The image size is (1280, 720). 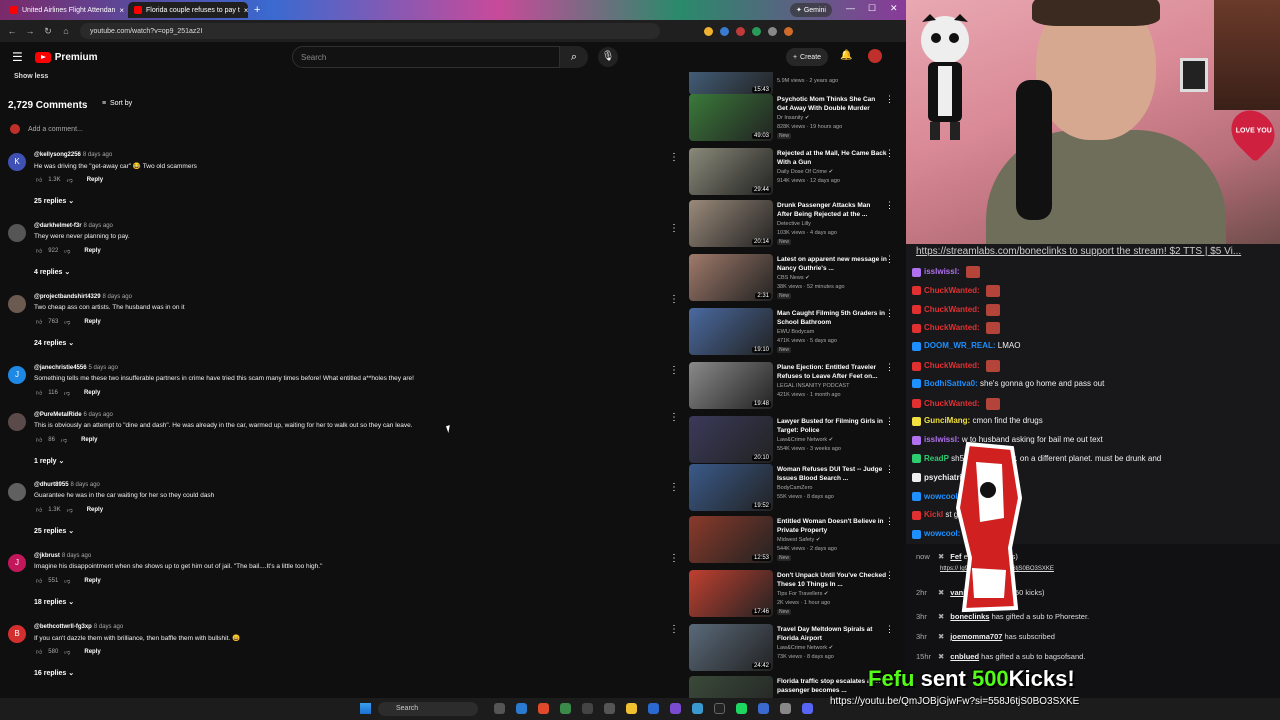 What do you see at coordinates (17, 634) in the screenshot?
I see `avatar: B` at bounding box center [17, 634].